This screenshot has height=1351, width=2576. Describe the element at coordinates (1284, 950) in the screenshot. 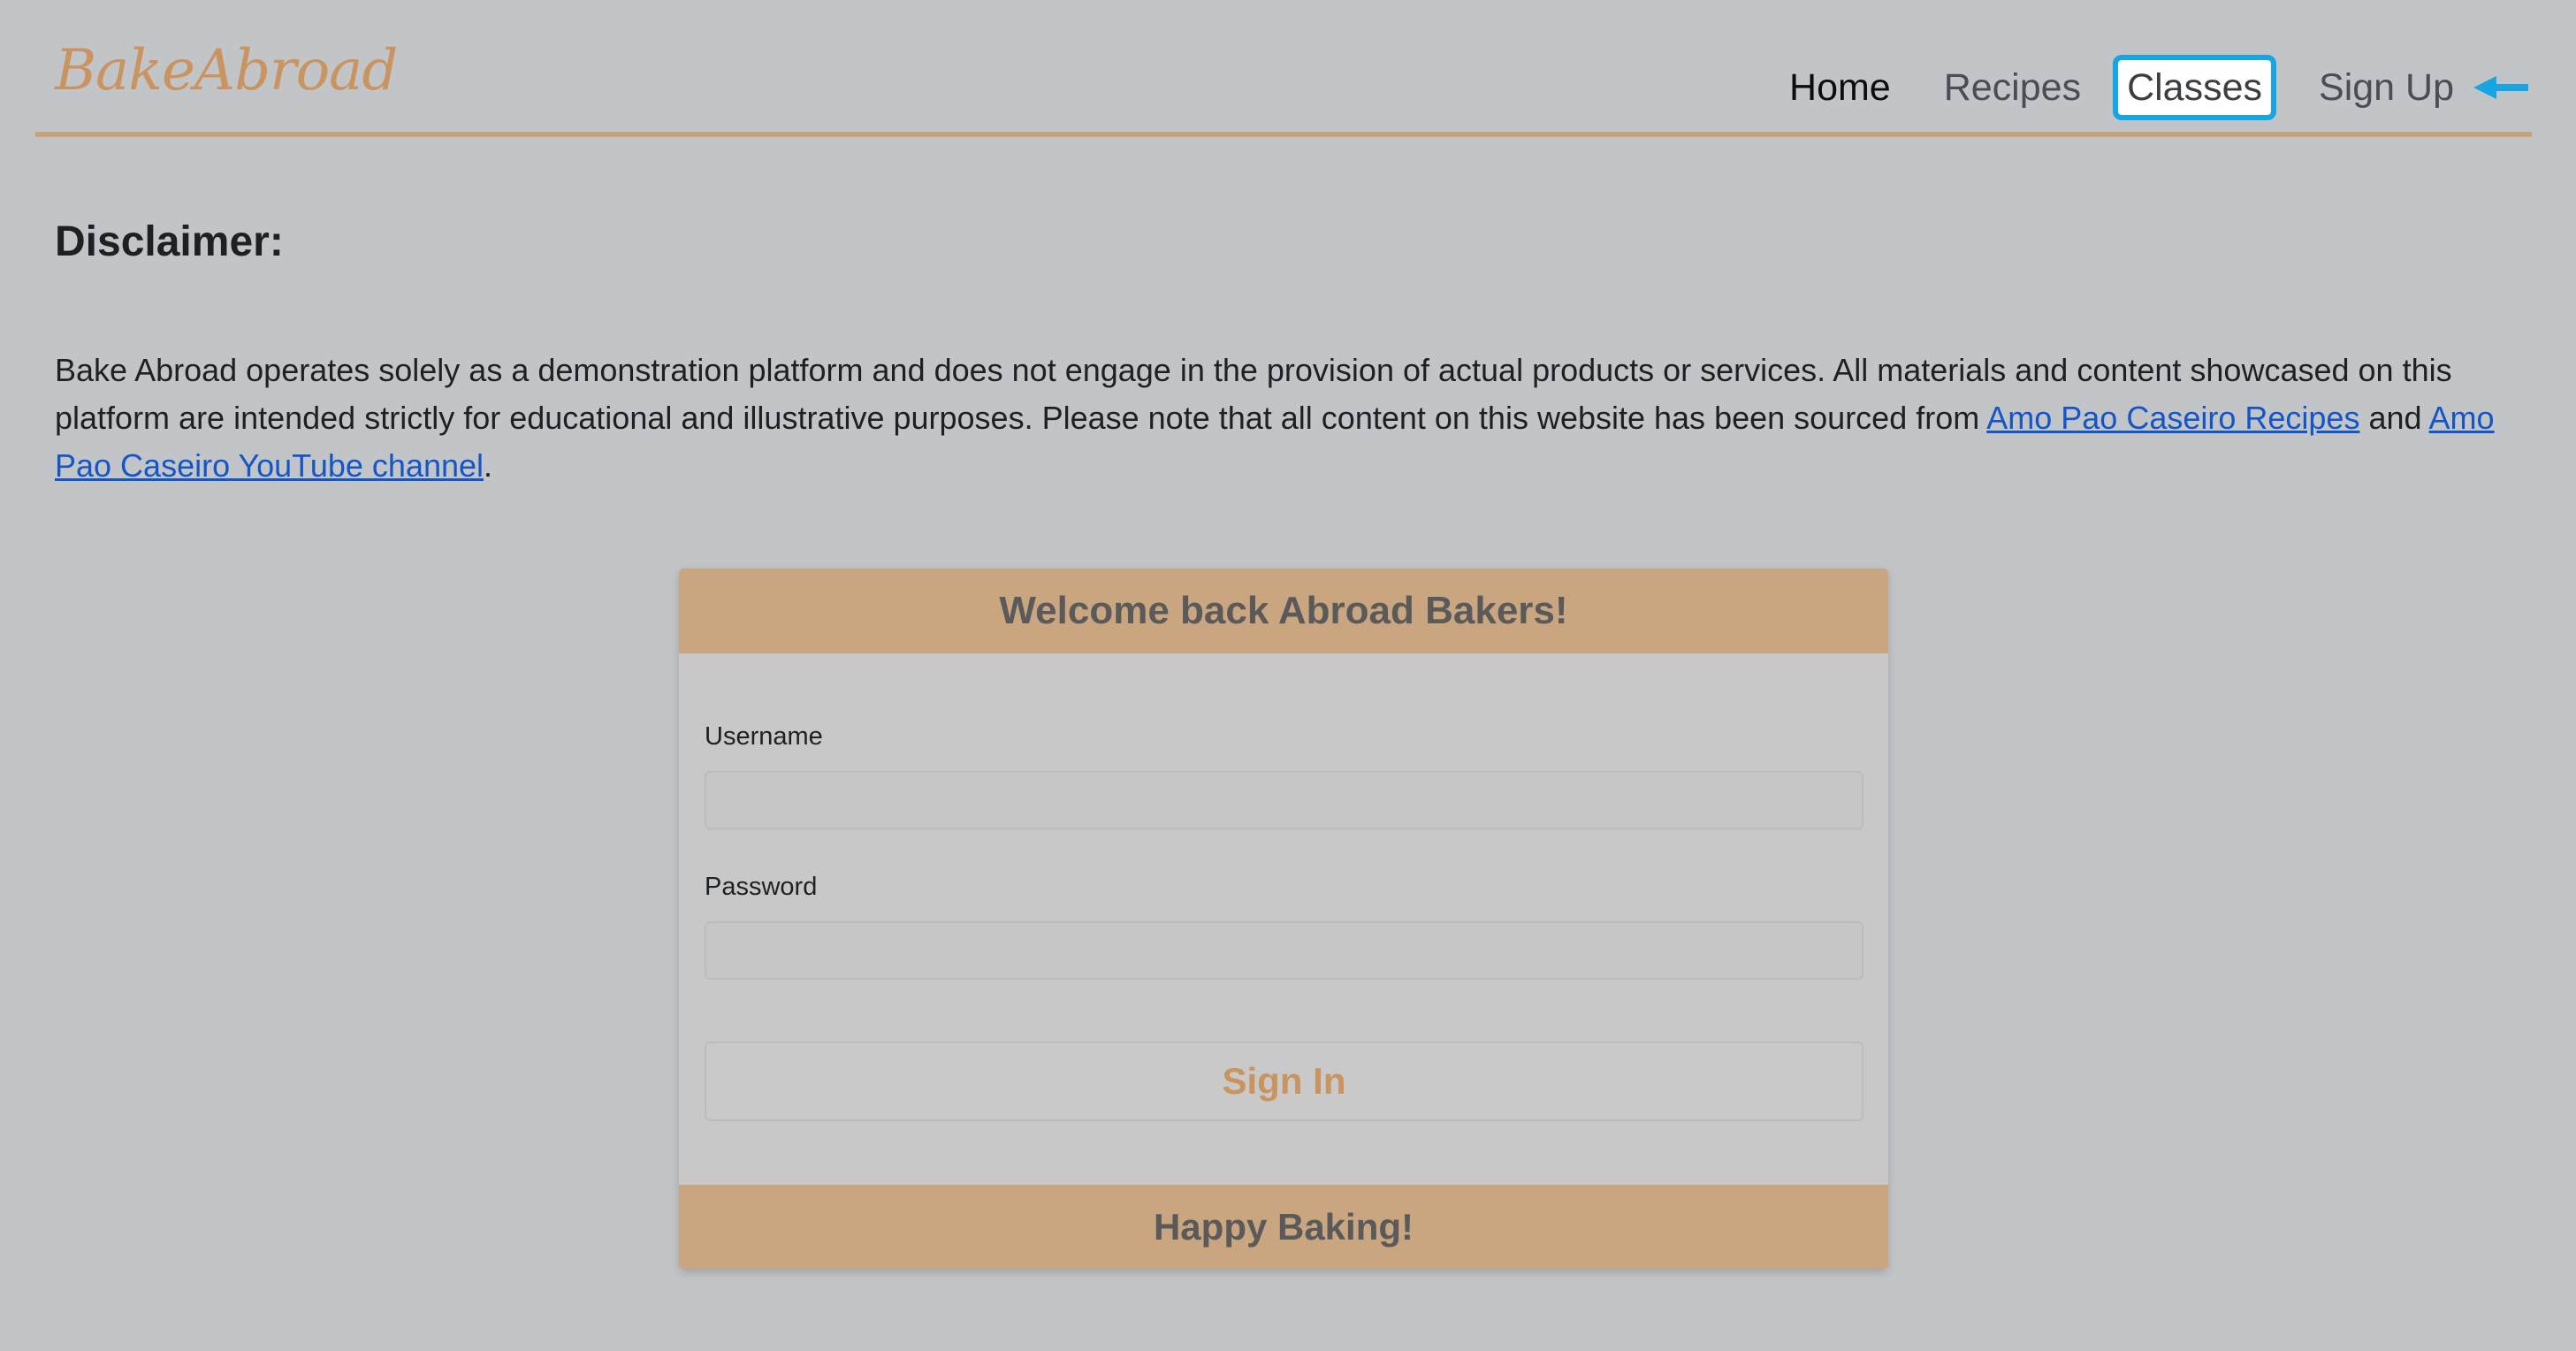

I see `password-input` at that location.